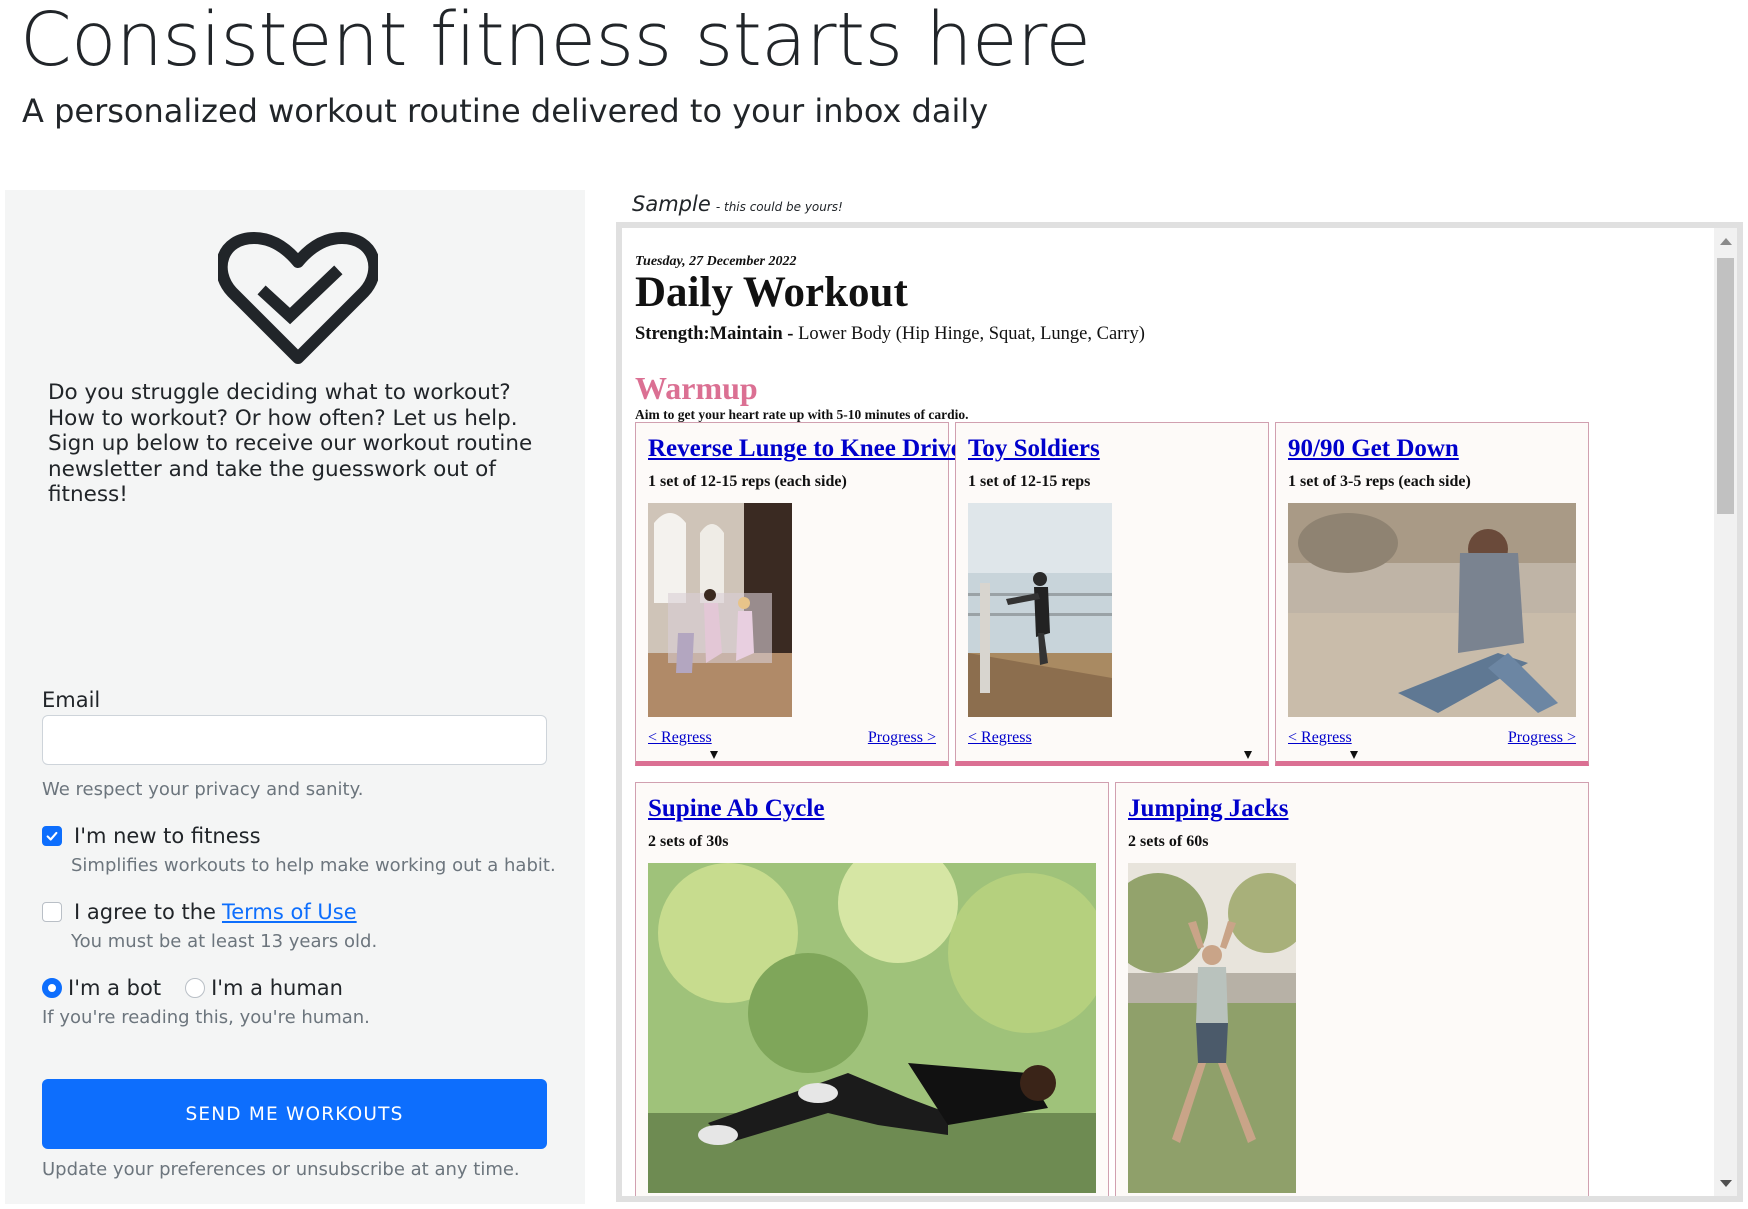 The width and height of the screenshot is (1748, 1209). I want to click on agree-terms-label: I agree to the, so click(145, 912).